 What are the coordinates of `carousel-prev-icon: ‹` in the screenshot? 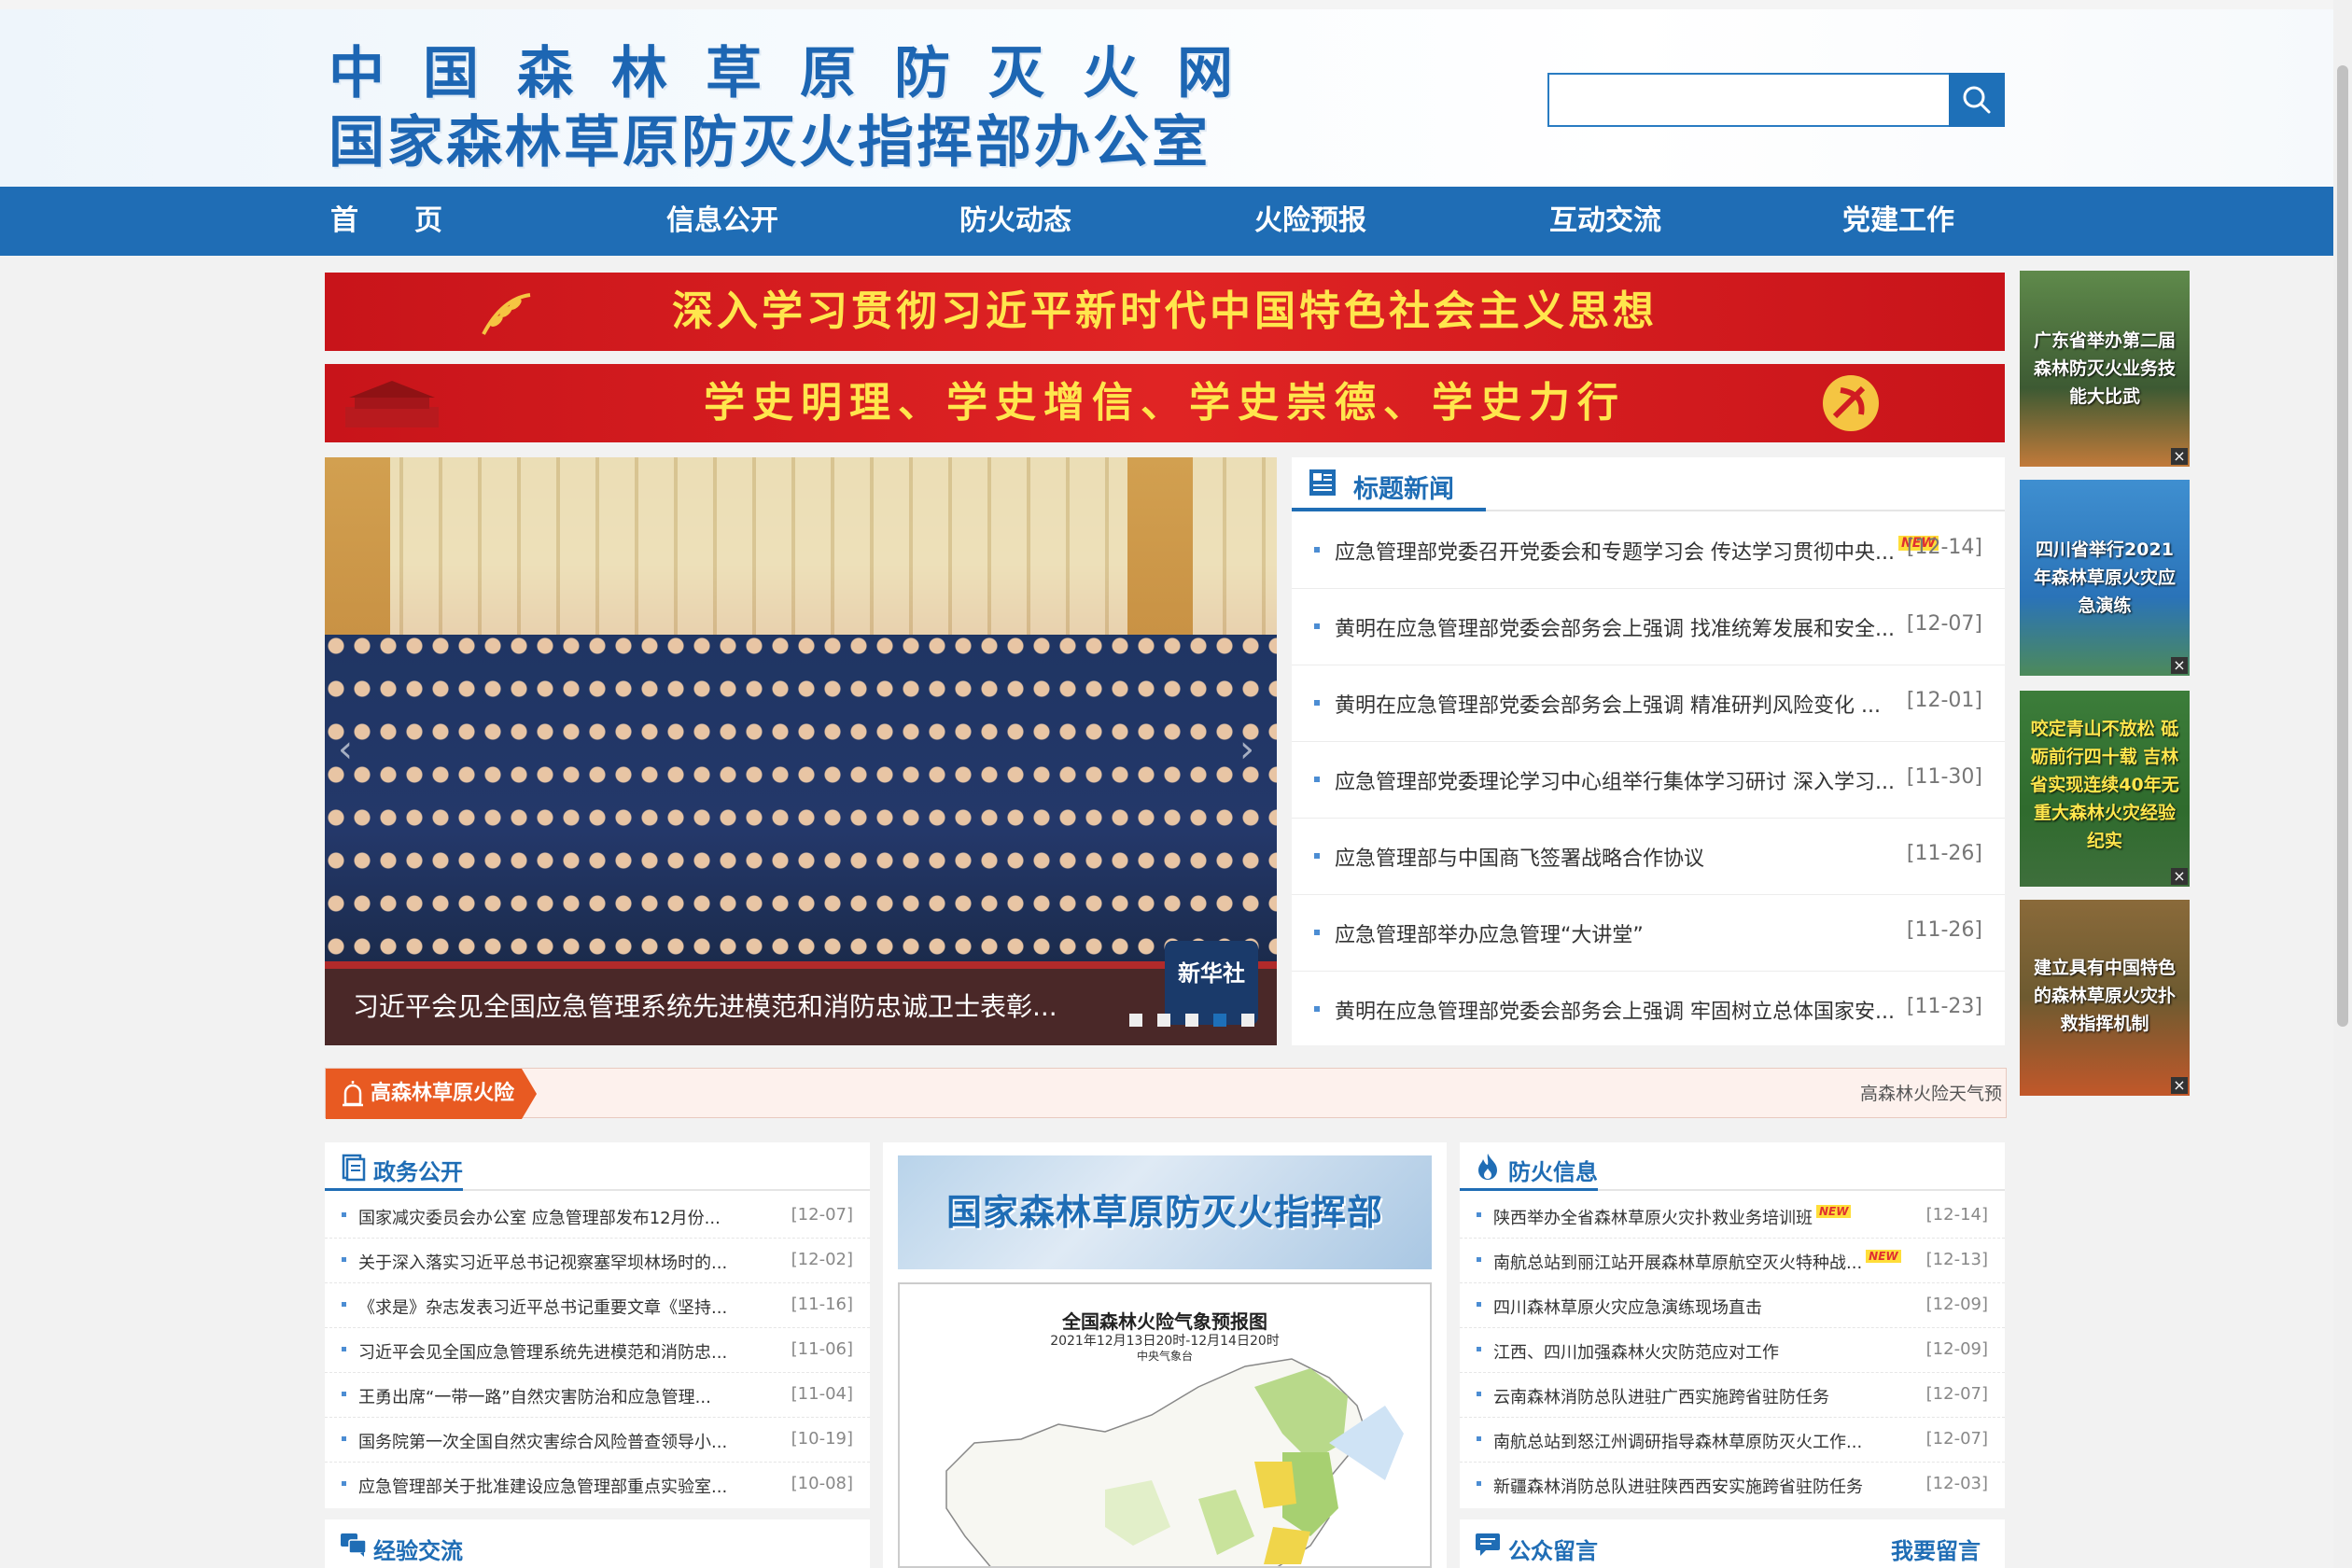 It's located at (345, 749).